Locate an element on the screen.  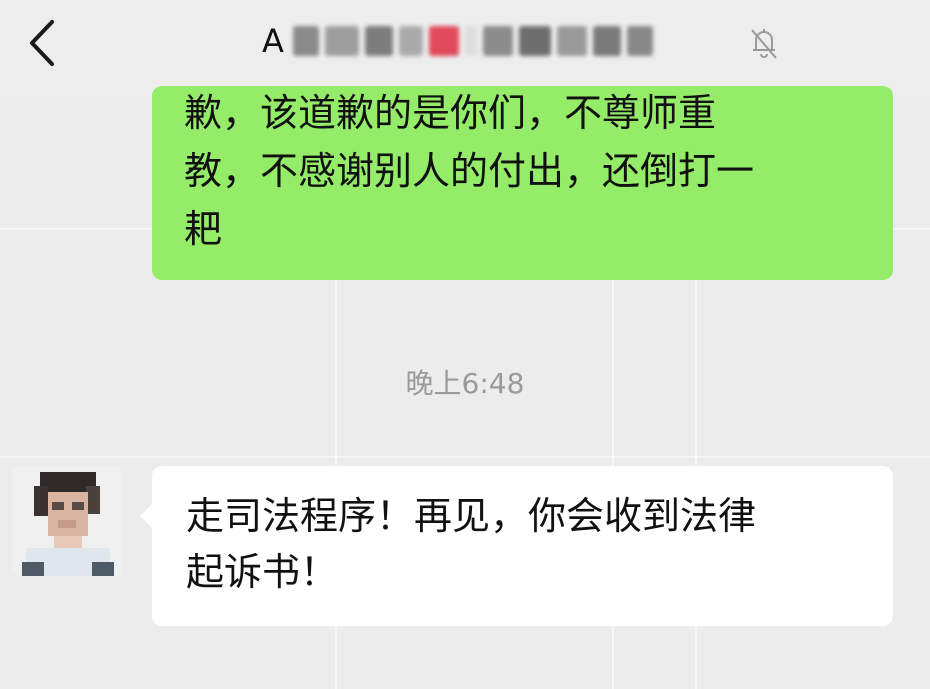
chat-title-text: A is located at coordinates (273, 41).